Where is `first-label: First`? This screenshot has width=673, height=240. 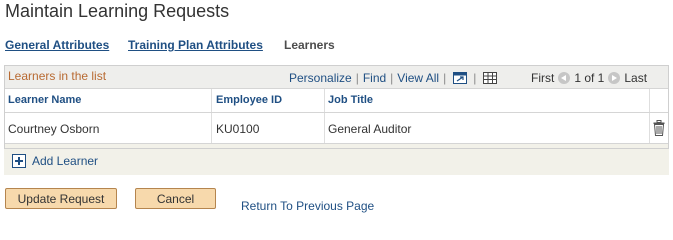
first-label: First is located at coordinates (543, 78).